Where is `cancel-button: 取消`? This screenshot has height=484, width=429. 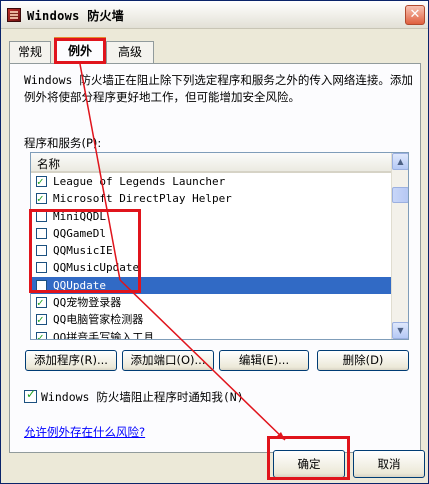
cancel-button: 取消 is located at coordinates (389, 464).